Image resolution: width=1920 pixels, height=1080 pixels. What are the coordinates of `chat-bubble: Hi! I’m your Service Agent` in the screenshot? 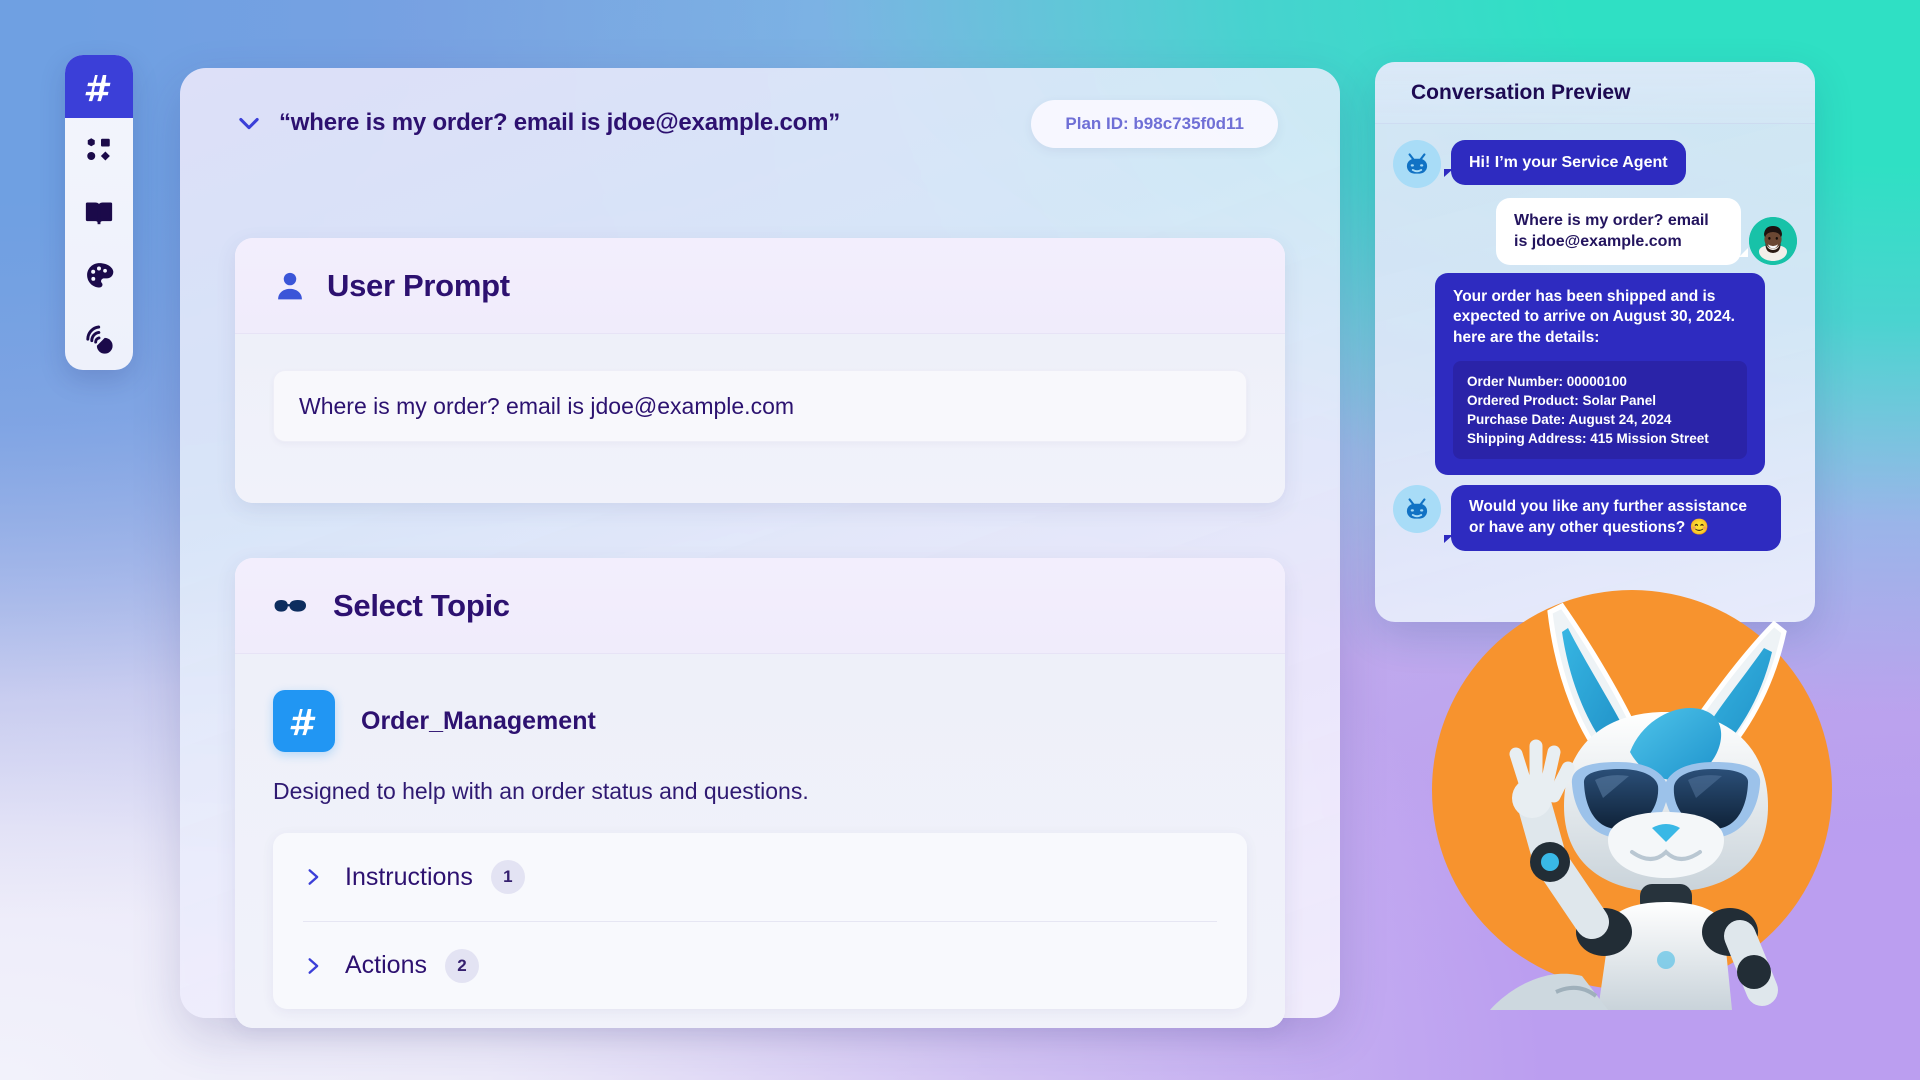 It's located at (1565, 163).